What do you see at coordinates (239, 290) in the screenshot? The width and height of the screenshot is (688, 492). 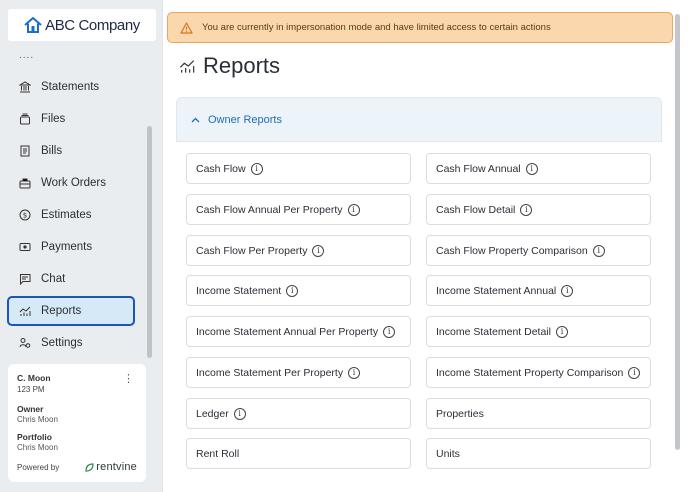 I see `report-label: Income Statement` at bounding box center [239, 290].